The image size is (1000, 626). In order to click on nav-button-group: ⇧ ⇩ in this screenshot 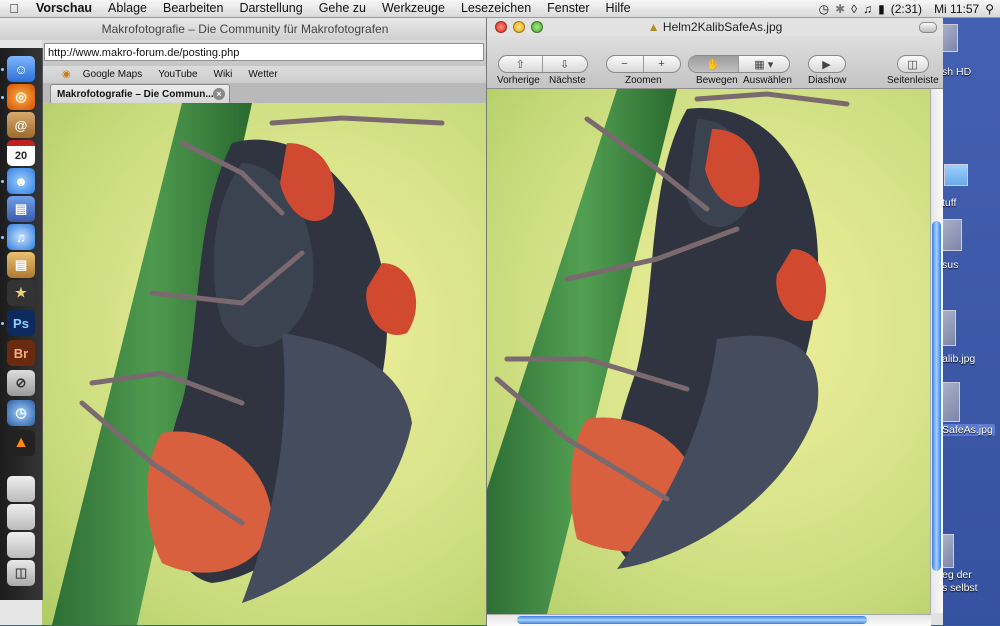, I will do `click(542, 64)`.